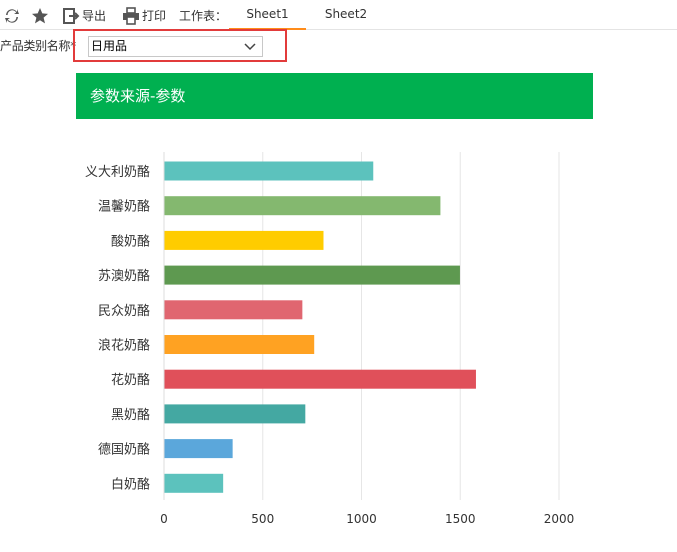 The width and height of the screenshot is (677, 552). I want to click on product-category-label: 产品类别名称*, so click(38, 46).